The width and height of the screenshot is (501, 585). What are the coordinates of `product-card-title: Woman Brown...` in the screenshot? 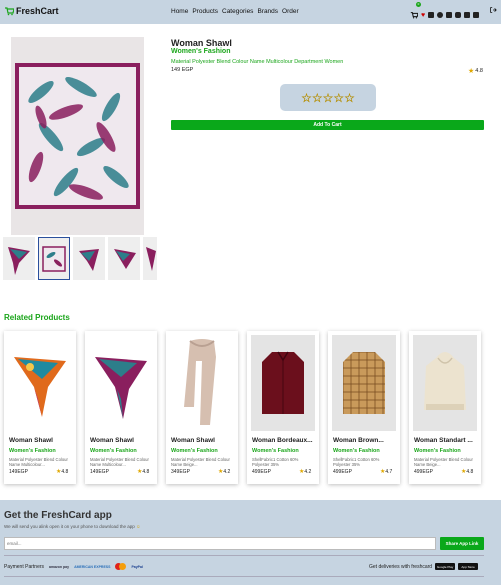 It's located at (358, 440).